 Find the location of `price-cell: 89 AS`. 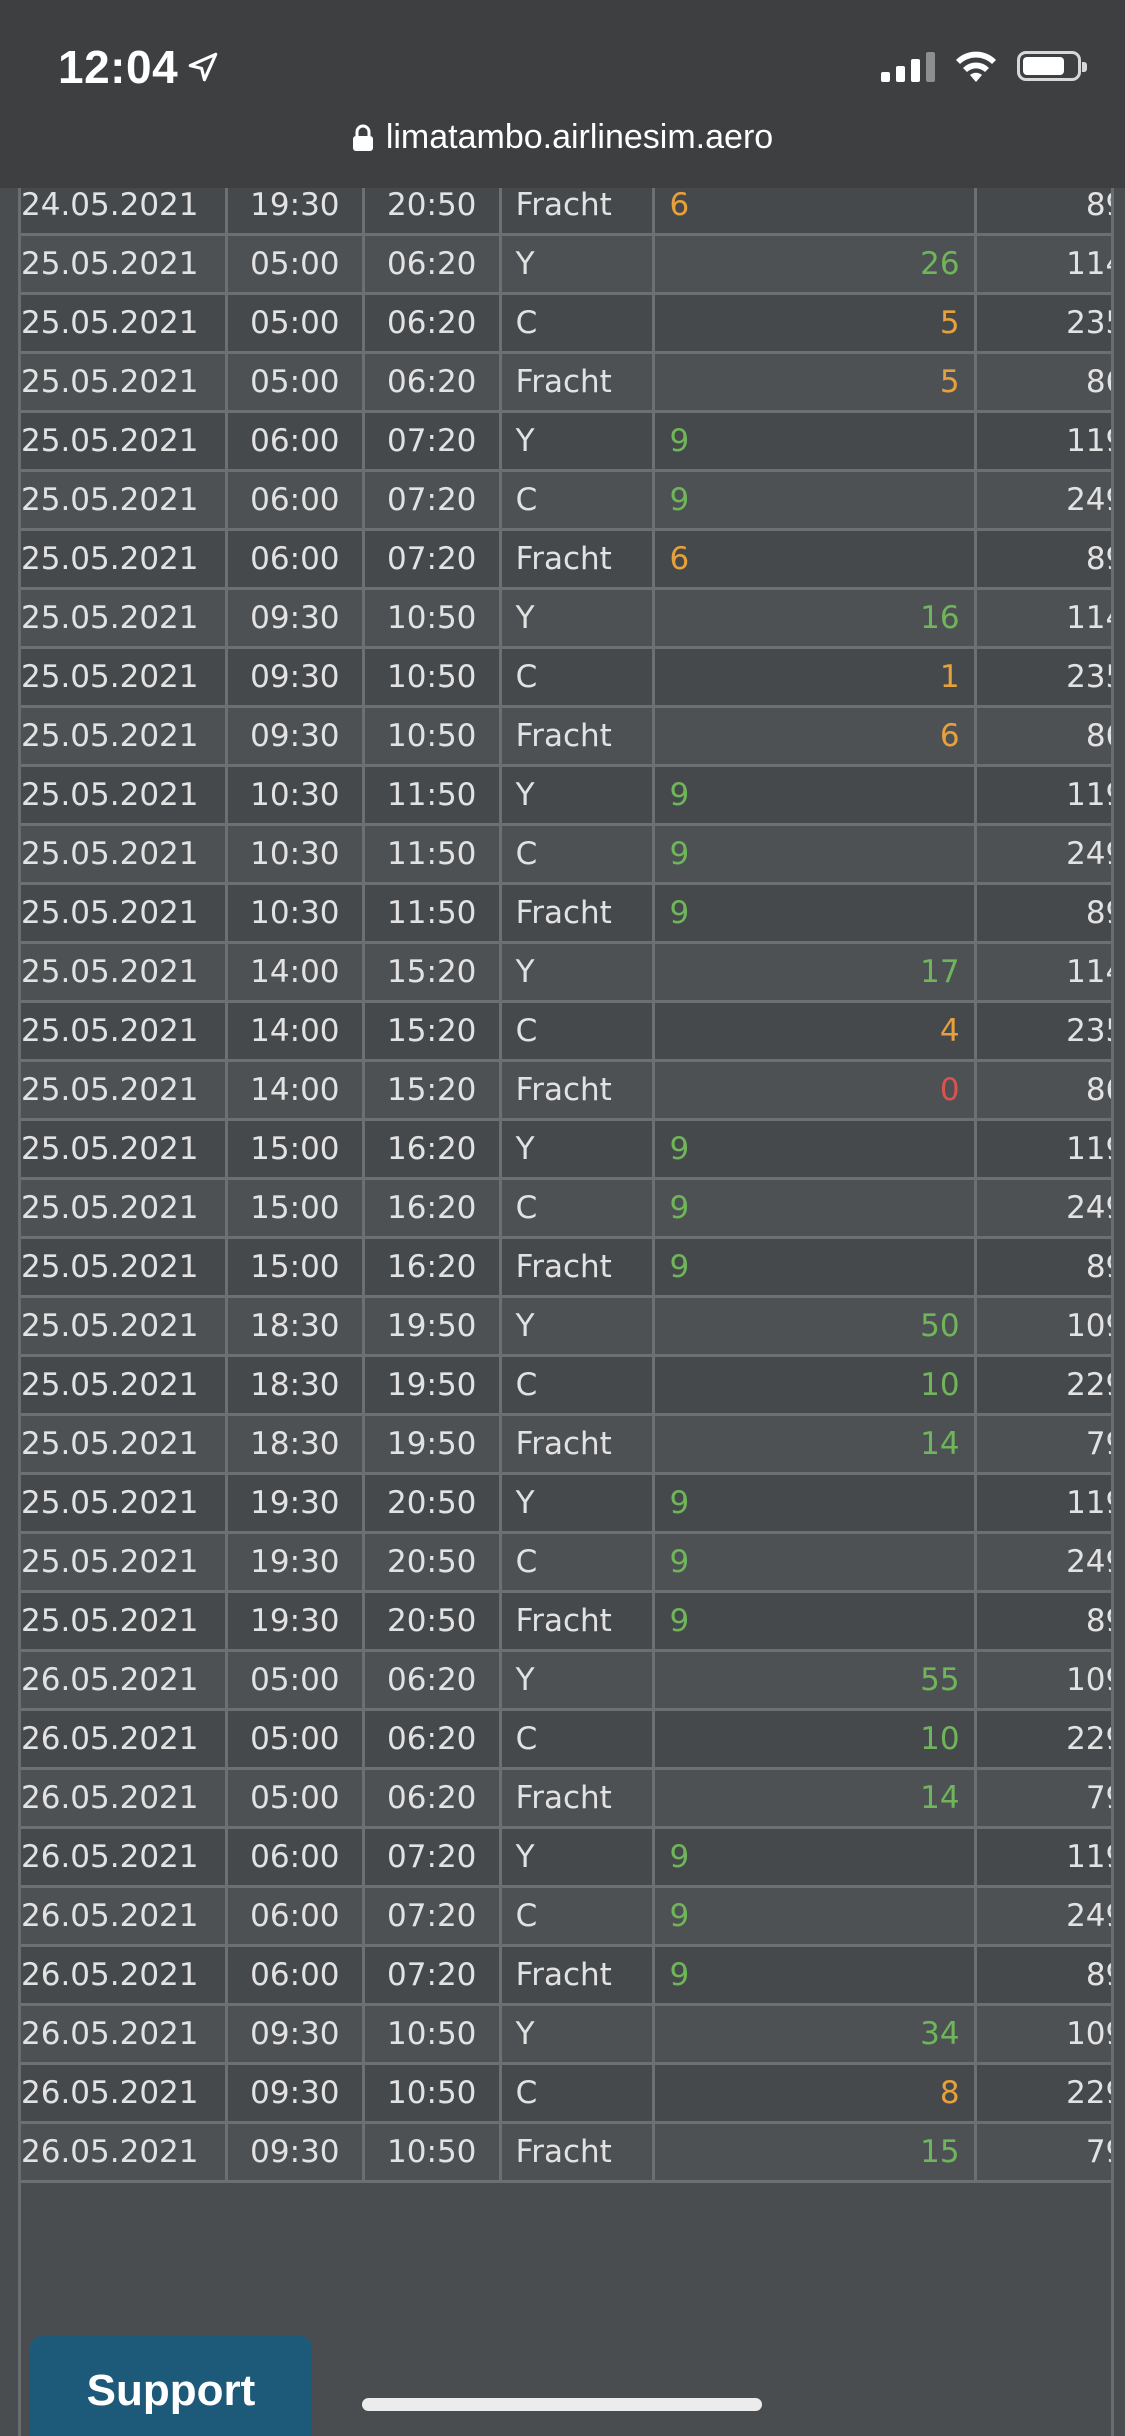

price-cell: 89 AS is located at coordinates (1042, 913).